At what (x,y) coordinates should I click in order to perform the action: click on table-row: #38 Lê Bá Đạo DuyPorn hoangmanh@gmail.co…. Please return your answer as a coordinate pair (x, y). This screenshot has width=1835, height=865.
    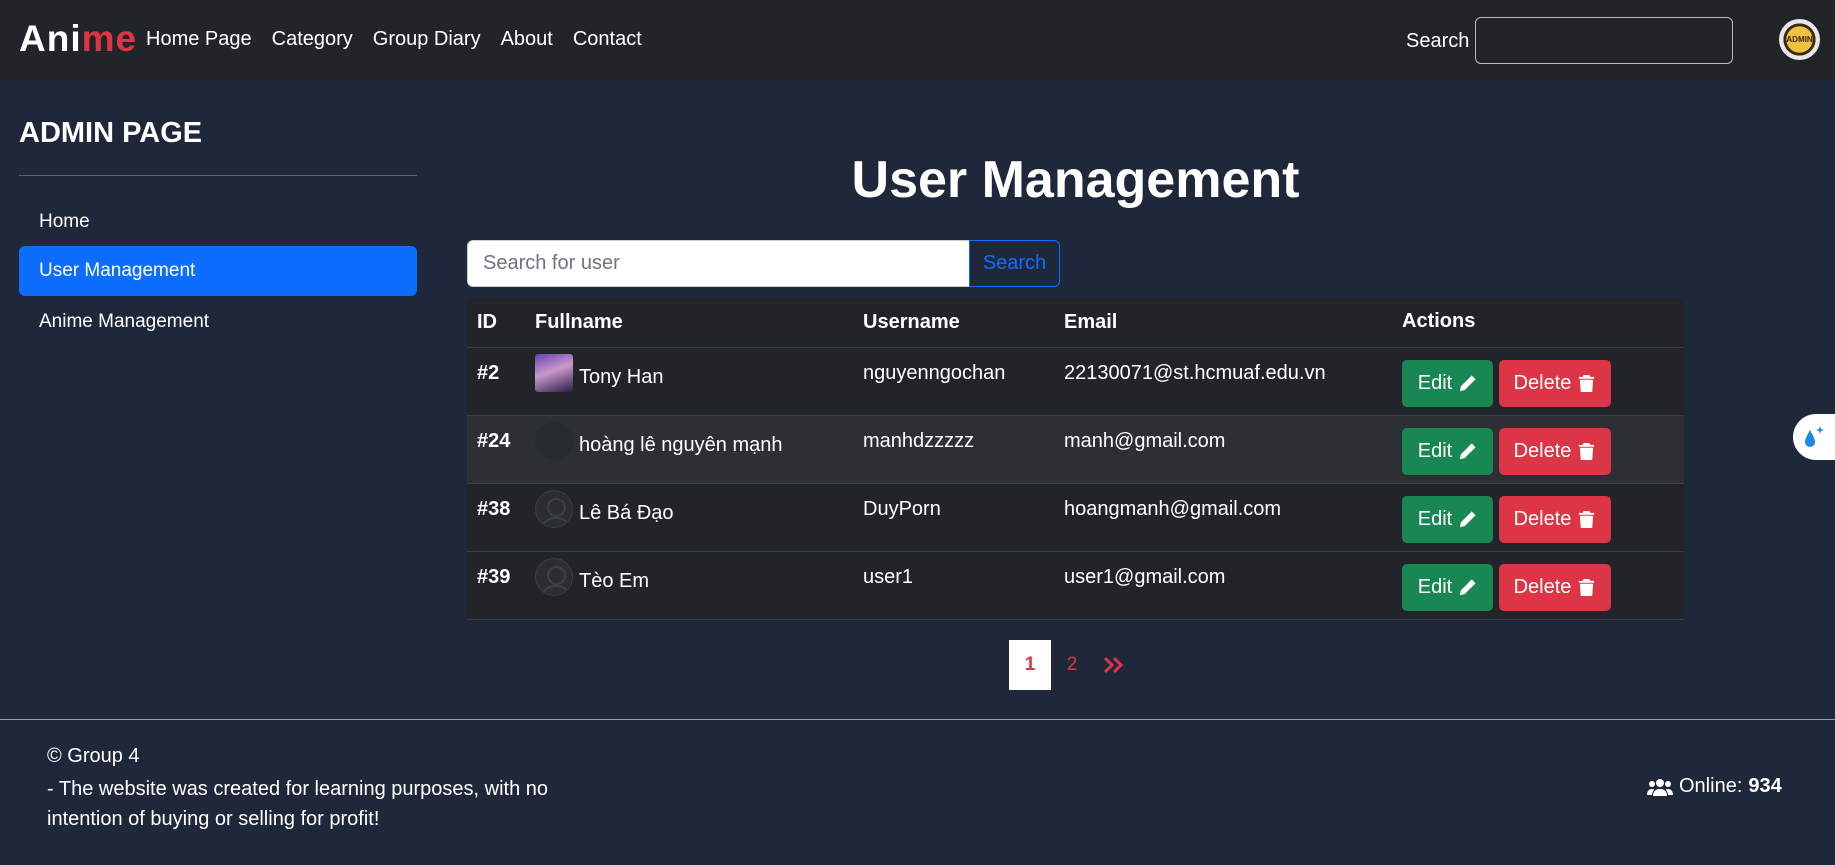
    Looking at the image, I should click on (1075, 518).